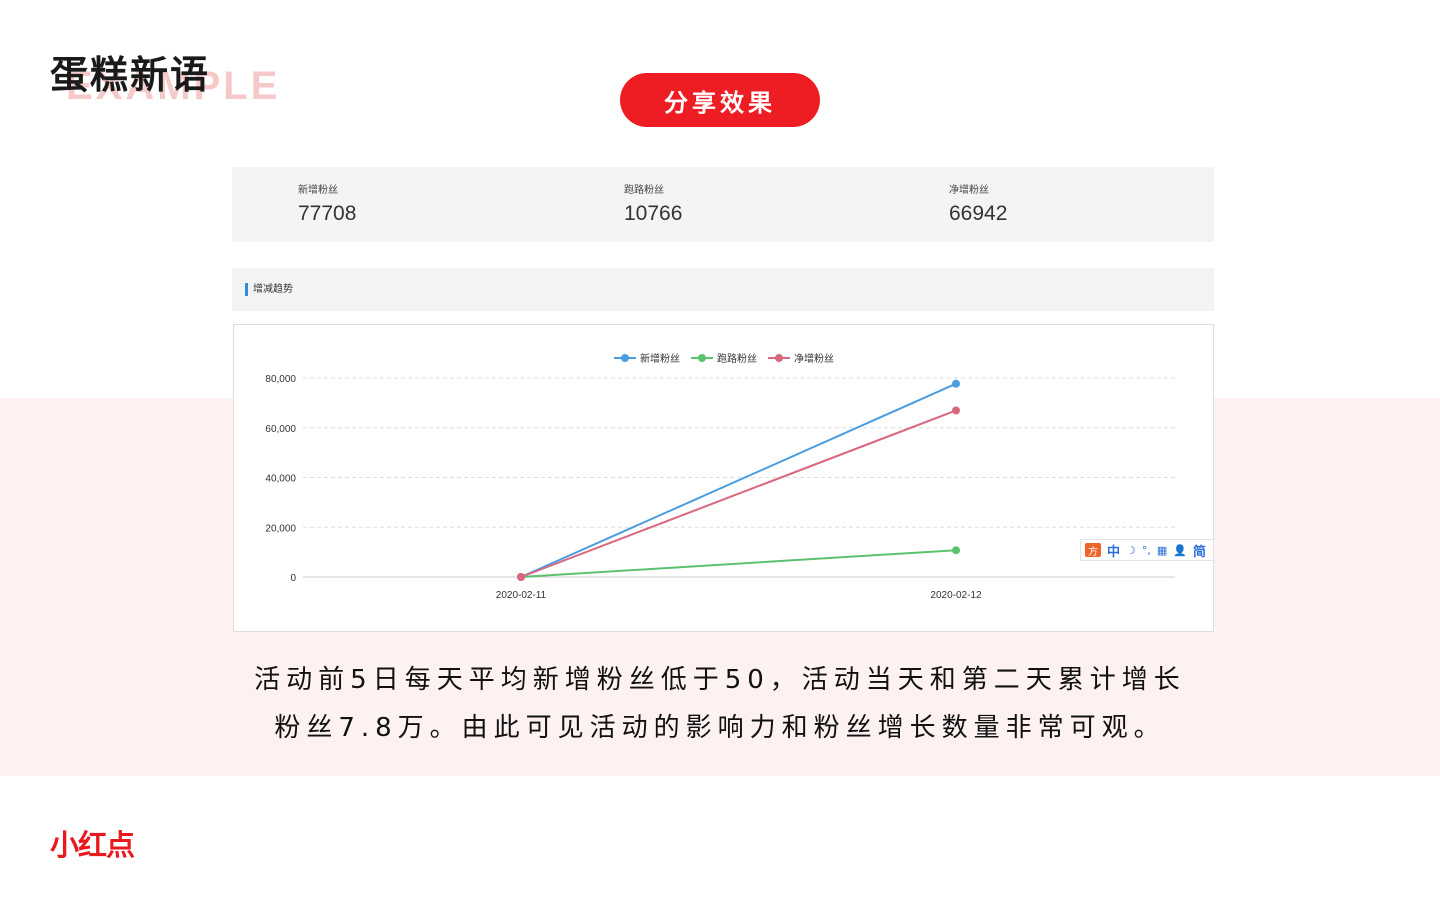 The width and height of the screenshot is (1440, 900). Describe the element at coordinates (720, 728) in the screenshot. I see `description-line-2: 粉丝7.8万。由此可见活动的影响力和粉丝增长数量非常可观。` at that location.